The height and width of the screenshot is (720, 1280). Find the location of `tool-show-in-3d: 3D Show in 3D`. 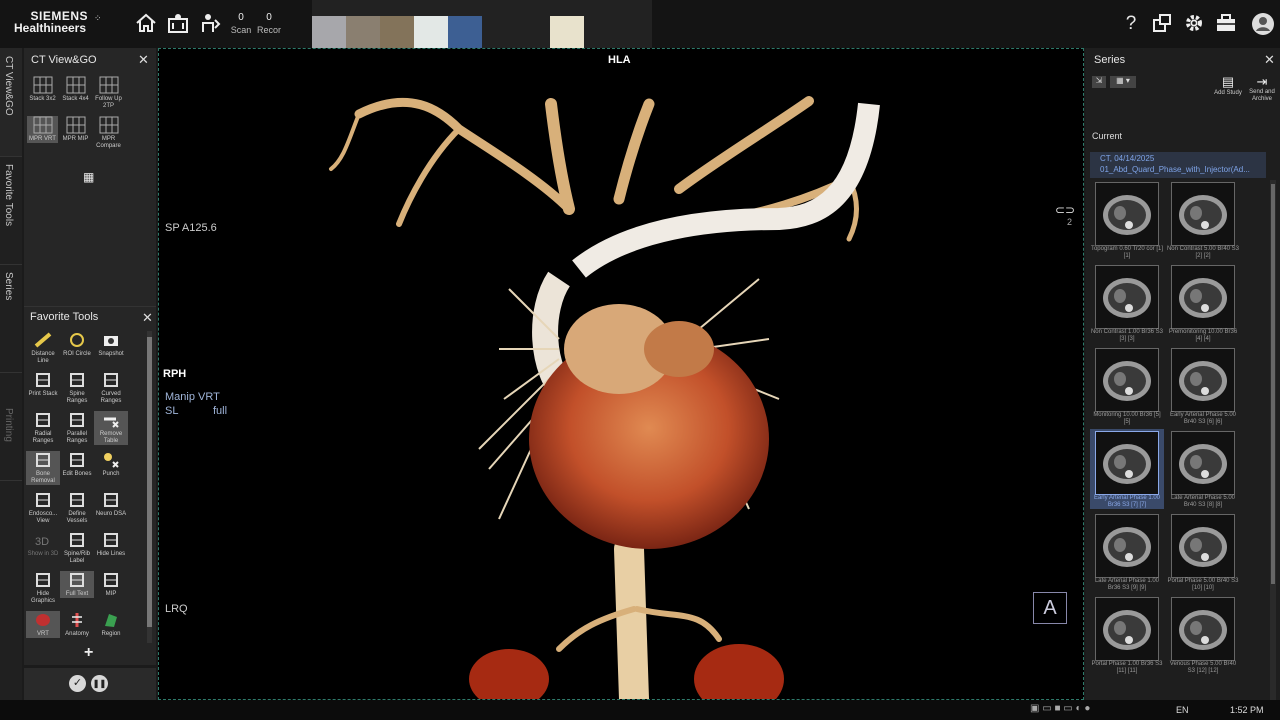

tool-show-in-3d: 3D Show in 3D is located at coordinates (43, 544).